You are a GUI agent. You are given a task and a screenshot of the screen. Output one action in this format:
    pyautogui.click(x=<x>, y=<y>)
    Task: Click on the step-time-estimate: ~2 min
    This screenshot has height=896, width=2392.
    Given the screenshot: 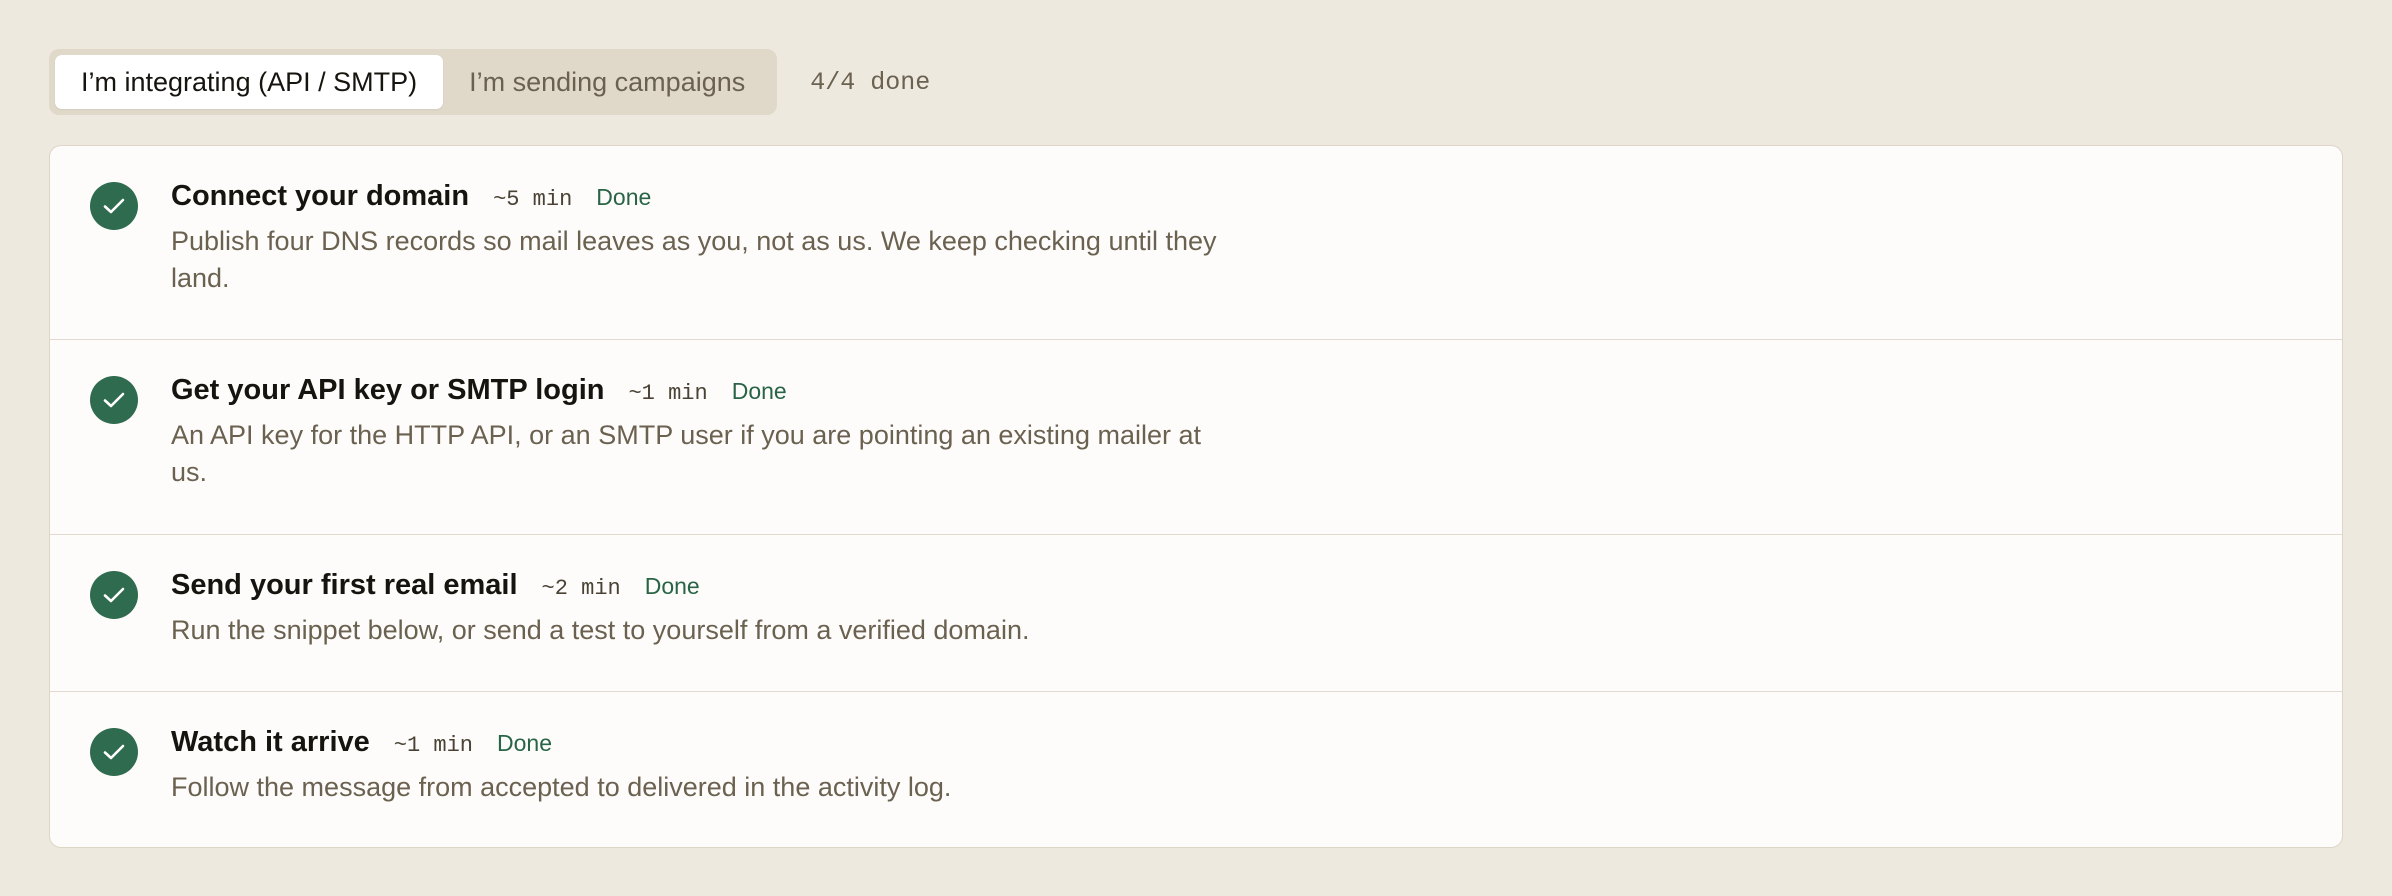 What is the action you would take?
    pyautogui.click(x=581, y=588)
    